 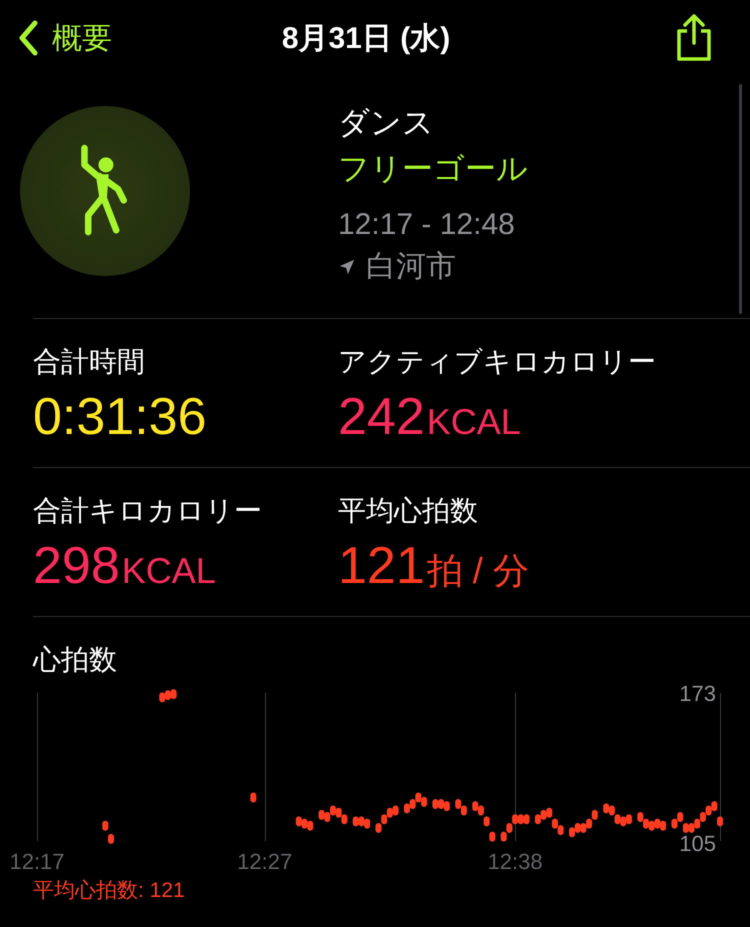 What do you see at coordinates (125, 566) in the screenshot?
I see `metric-value: 298KCAL` at bounding box center [125, 566].